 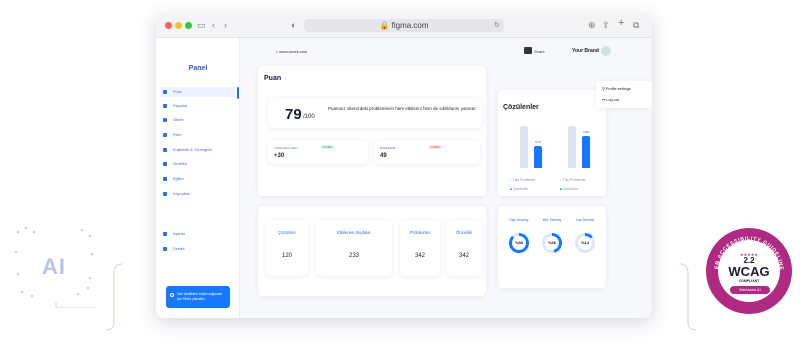 I want to click on shield-icon: ◐, so click(x=293, y=25).